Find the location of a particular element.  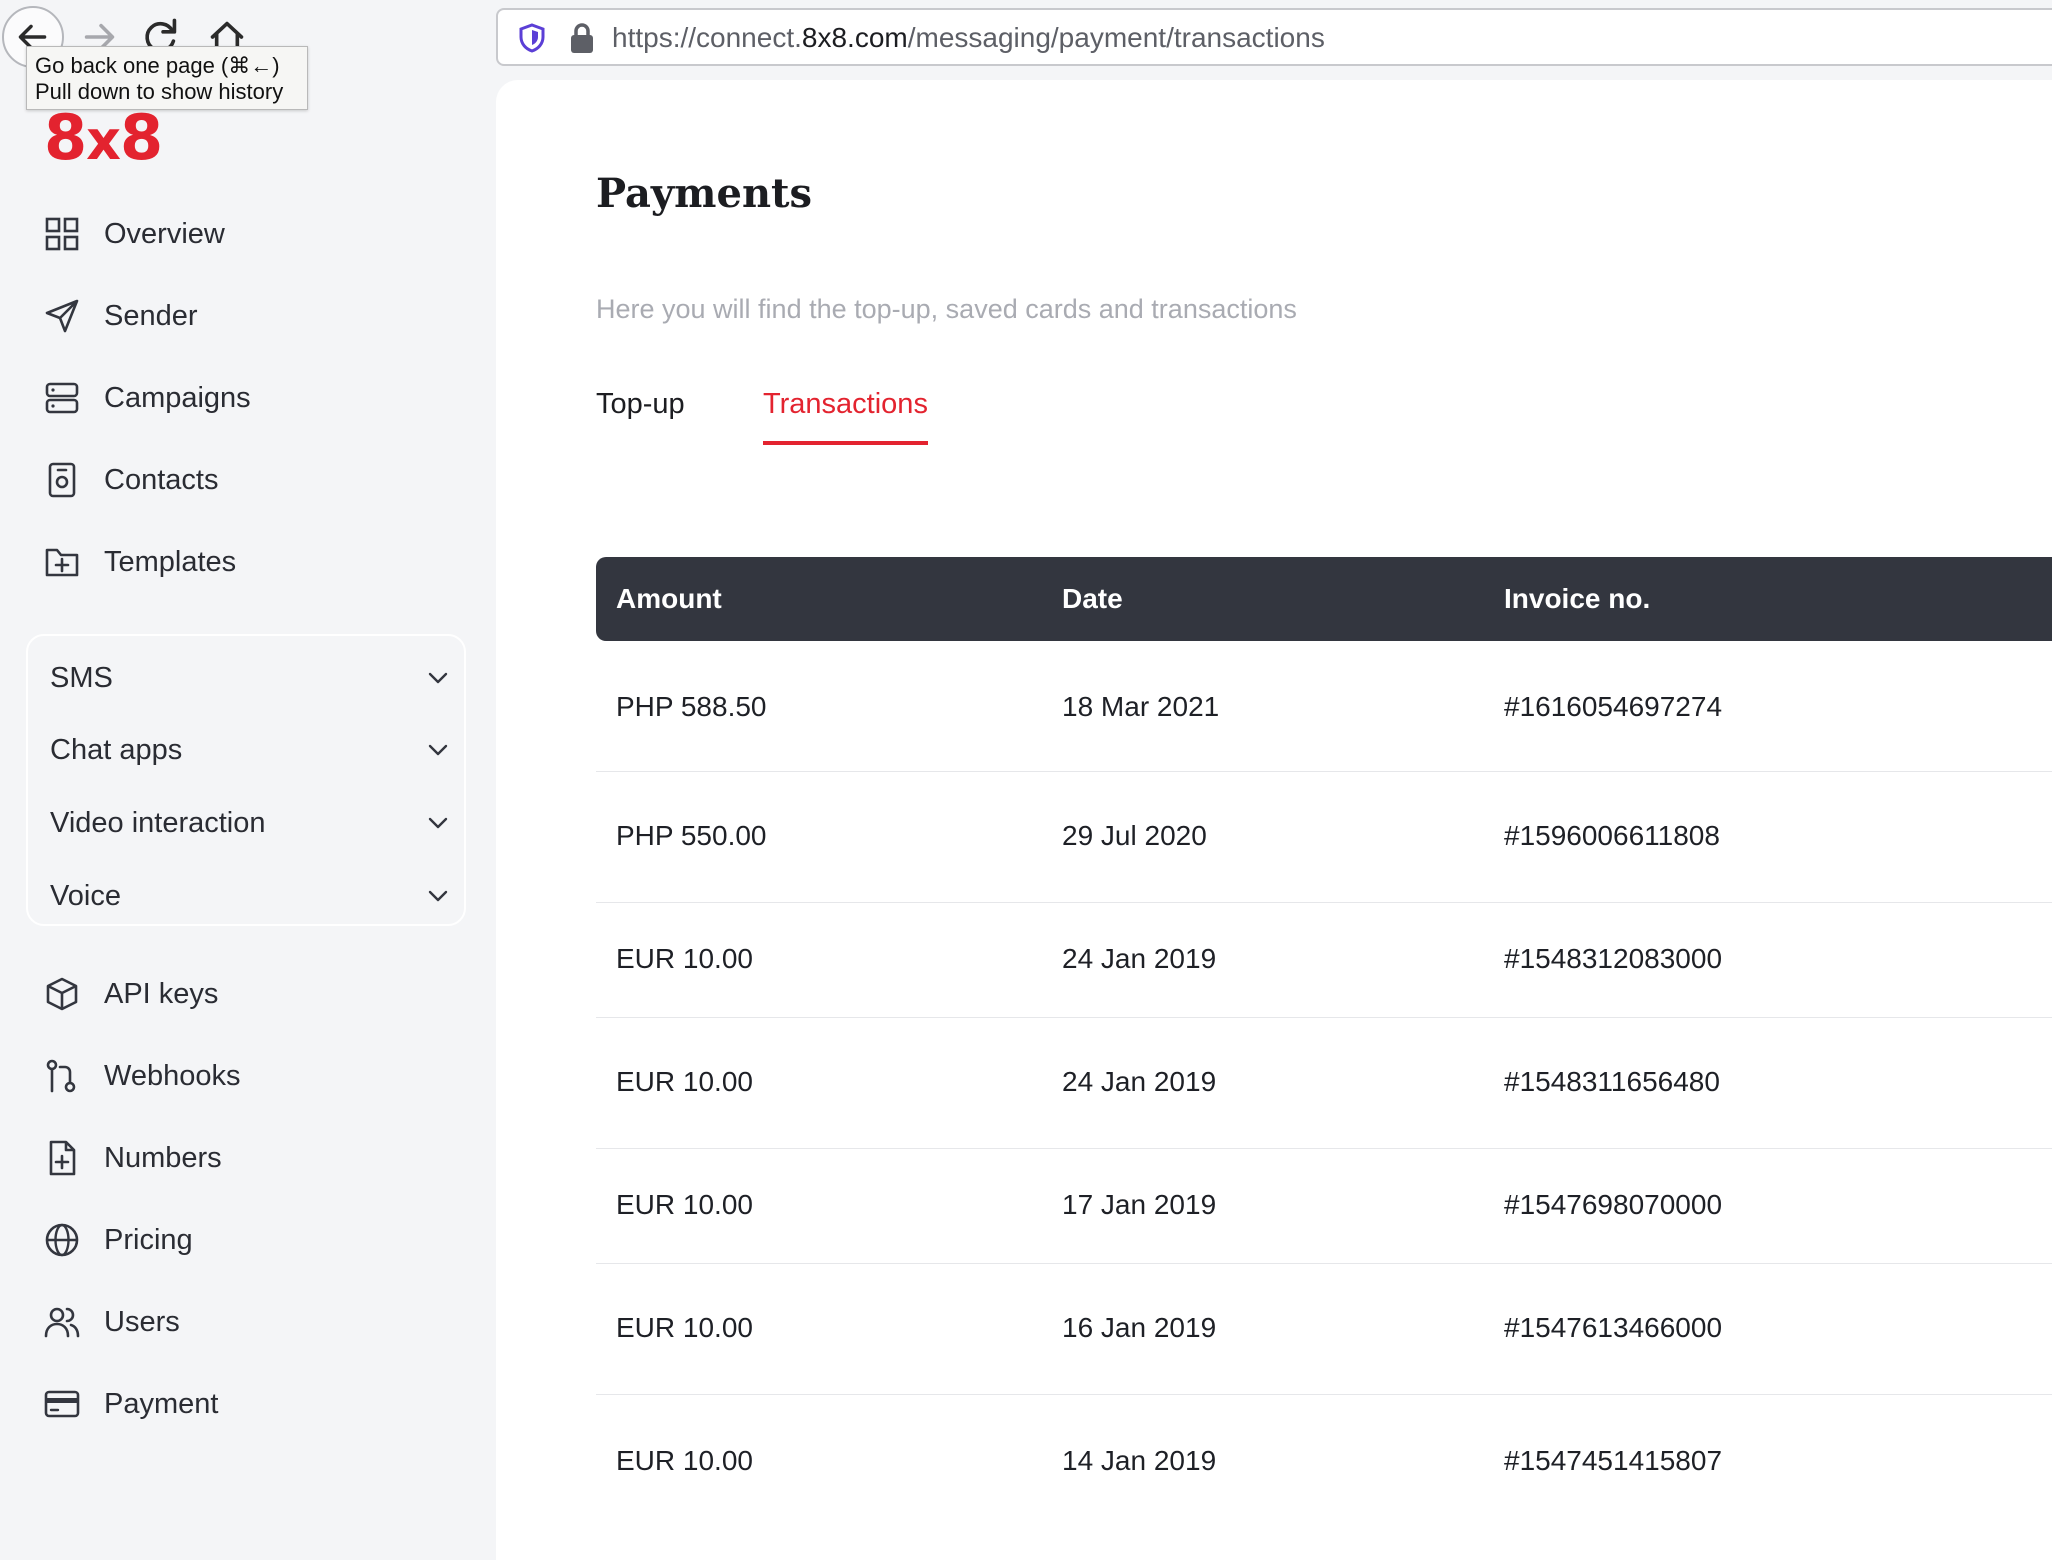

table-row: PHP 588.50 18 Mar 2021 #1616054697274 is located at coordinates (1324, 706).